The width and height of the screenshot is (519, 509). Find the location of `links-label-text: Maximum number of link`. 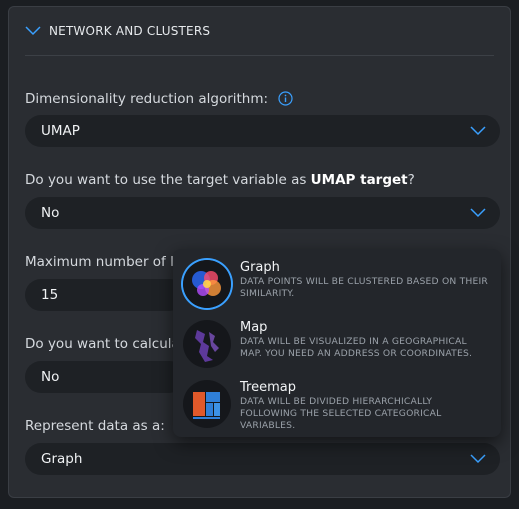

links-label-text: Maximum number of link is located at coordinates (109, 262).